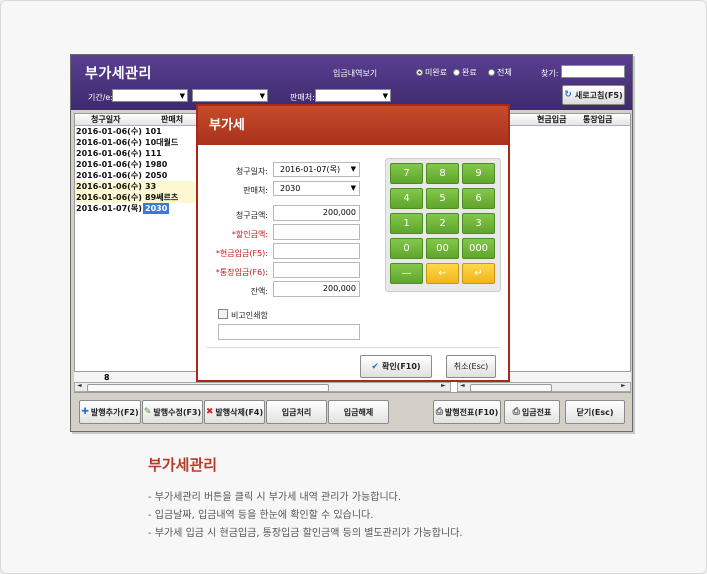 This screenshot has height=574, width=707. I want to click on confirm-button: ✔ 확인(F10), so click(396, 366).